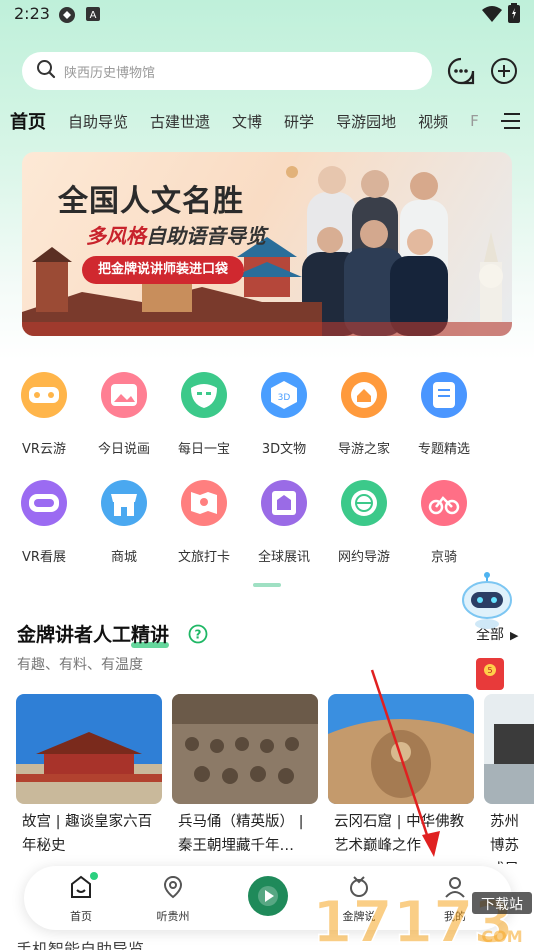  I want to click on plus-circle-icon, so click(504, 71).